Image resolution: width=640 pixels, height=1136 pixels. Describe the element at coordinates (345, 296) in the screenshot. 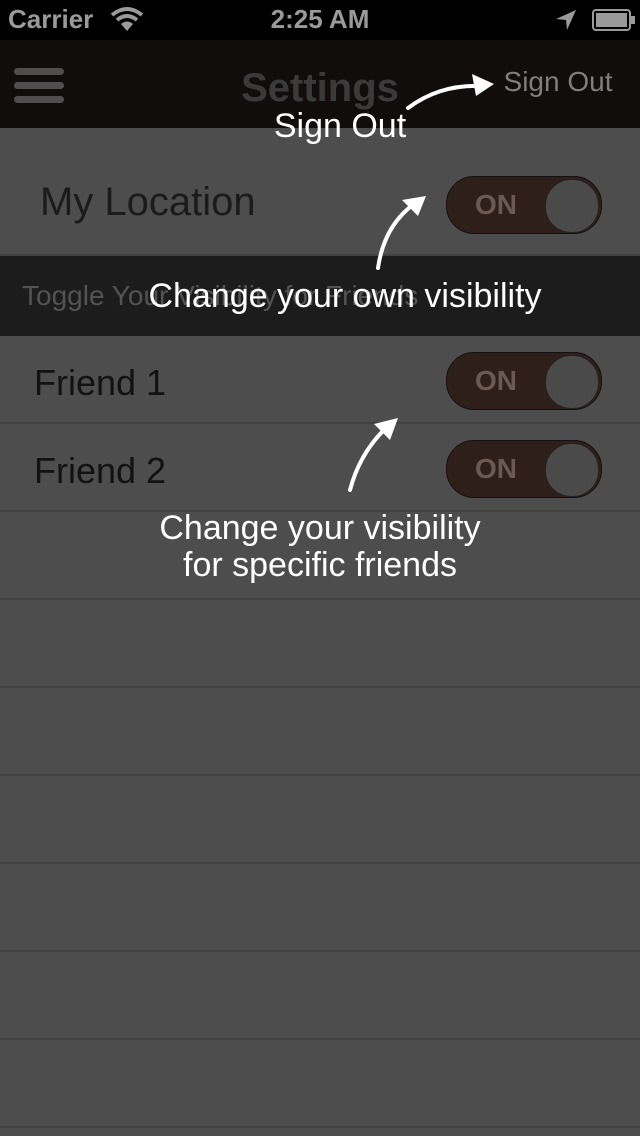

I see `tutorial-own-visibility-label: Change your own visibility` at that location.